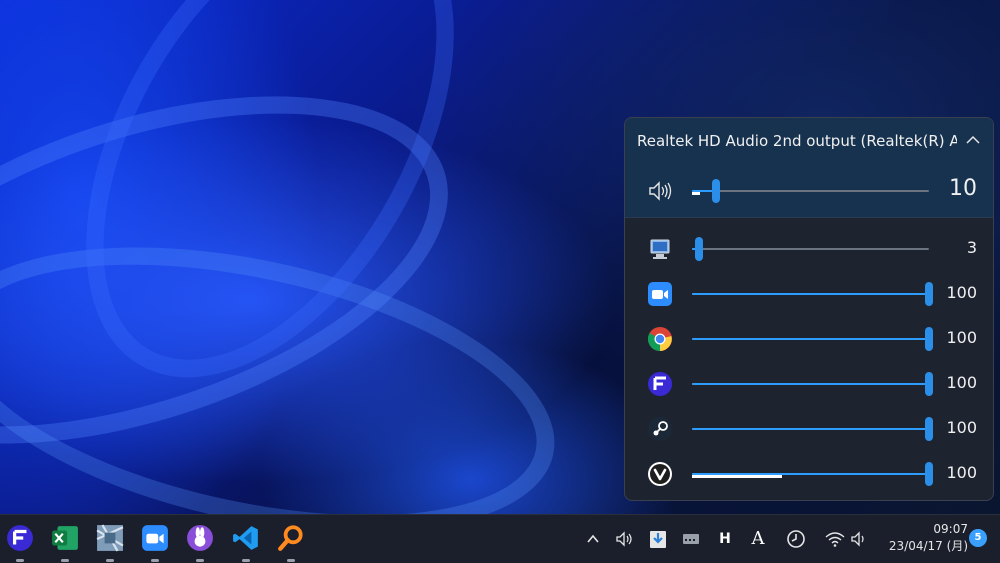  I want to click on download-icon, so click(658, 539).